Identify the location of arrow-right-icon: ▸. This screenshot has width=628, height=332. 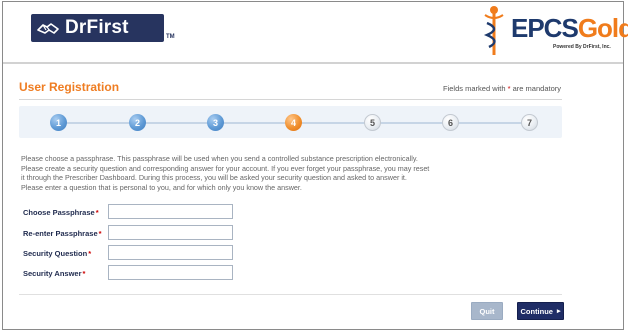
(558, 311).